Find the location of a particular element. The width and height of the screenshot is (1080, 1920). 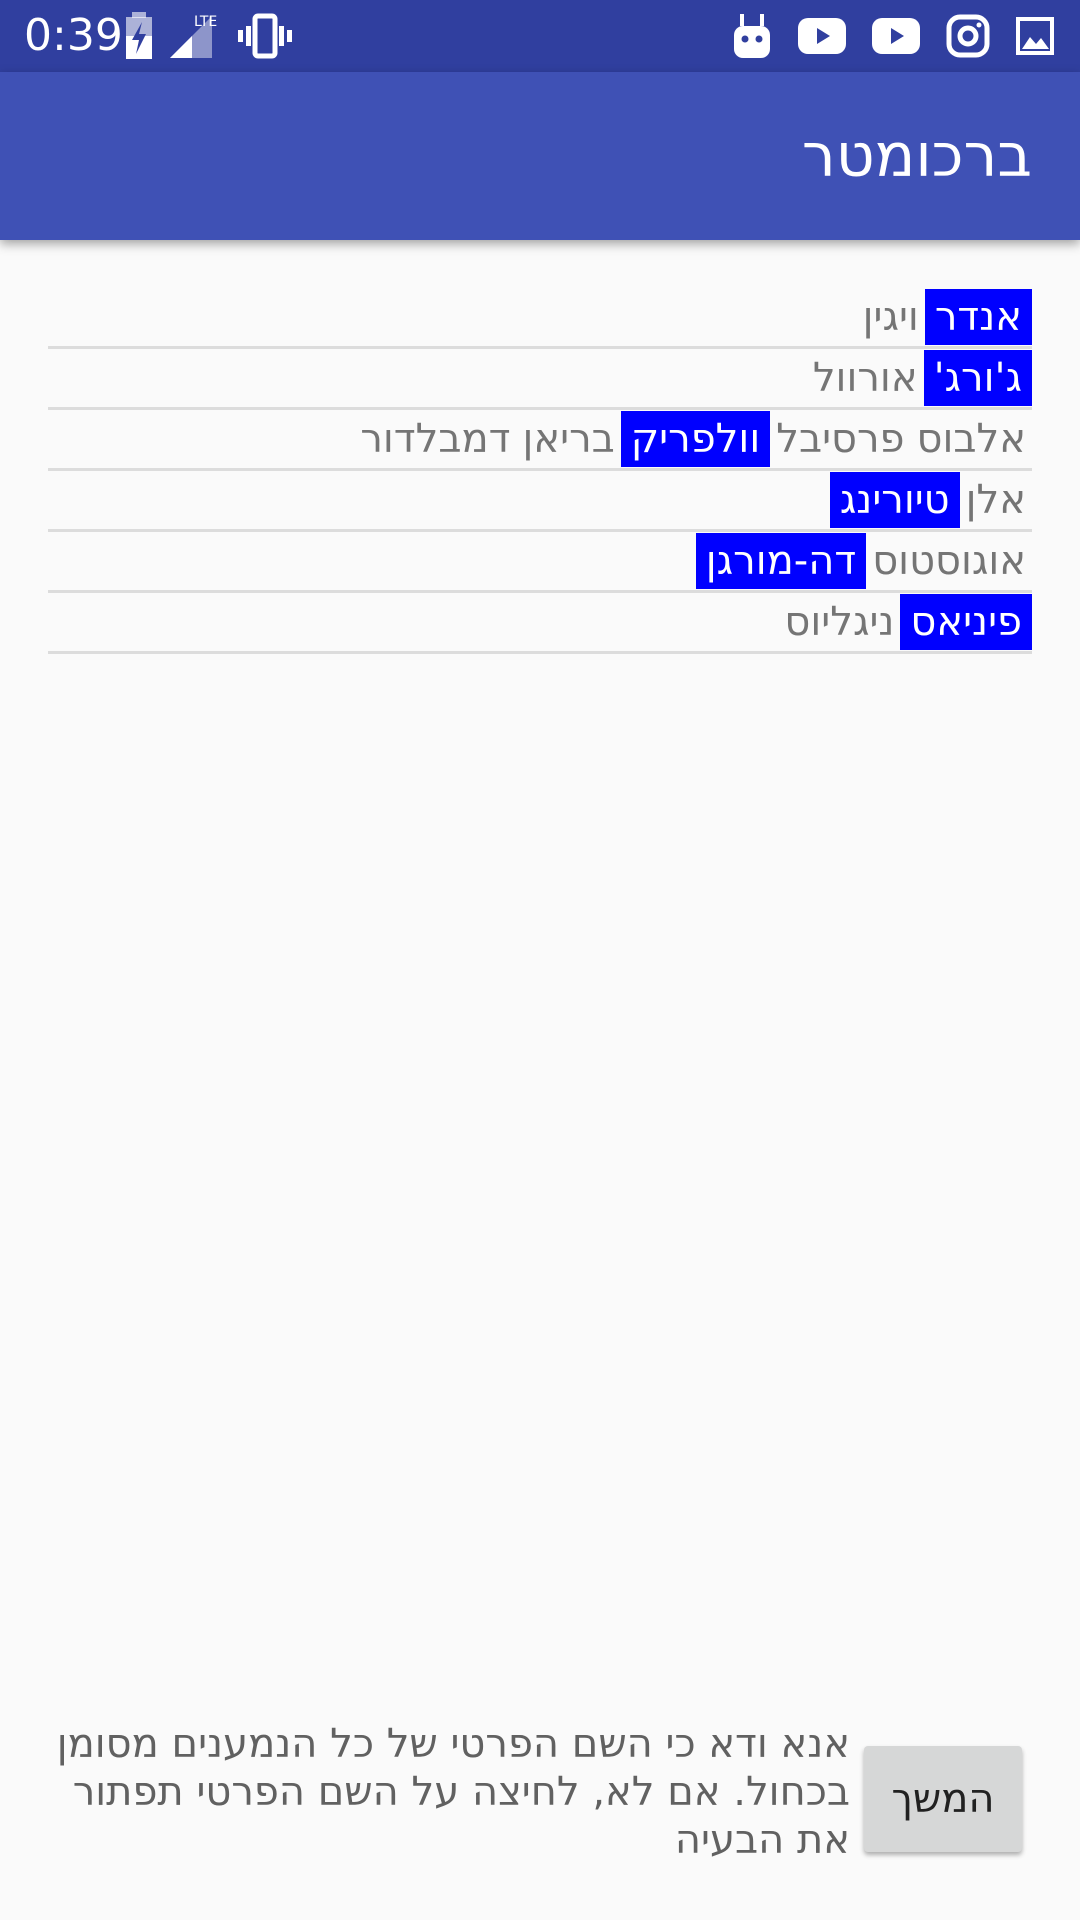

status-right-icons is located at coordinates (893, 36).